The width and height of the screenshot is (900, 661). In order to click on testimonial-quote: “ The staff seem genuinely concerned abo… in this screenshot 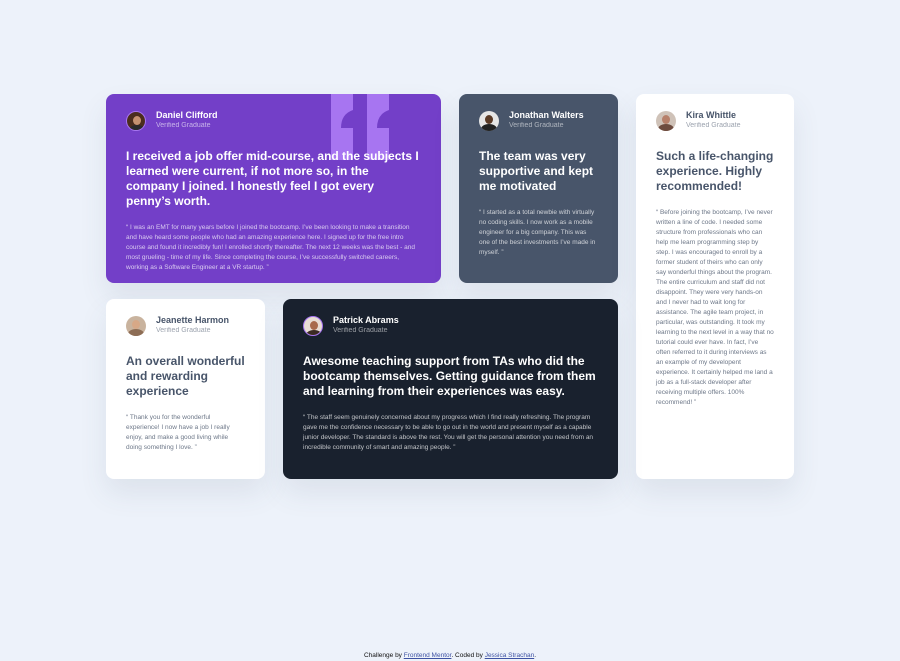, I will do `click(448, 432)`.